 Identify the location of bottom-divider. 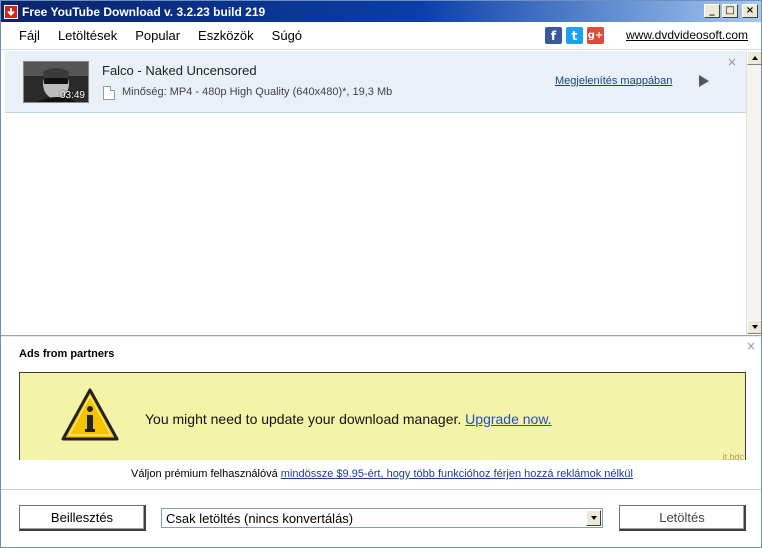
(381, 489).